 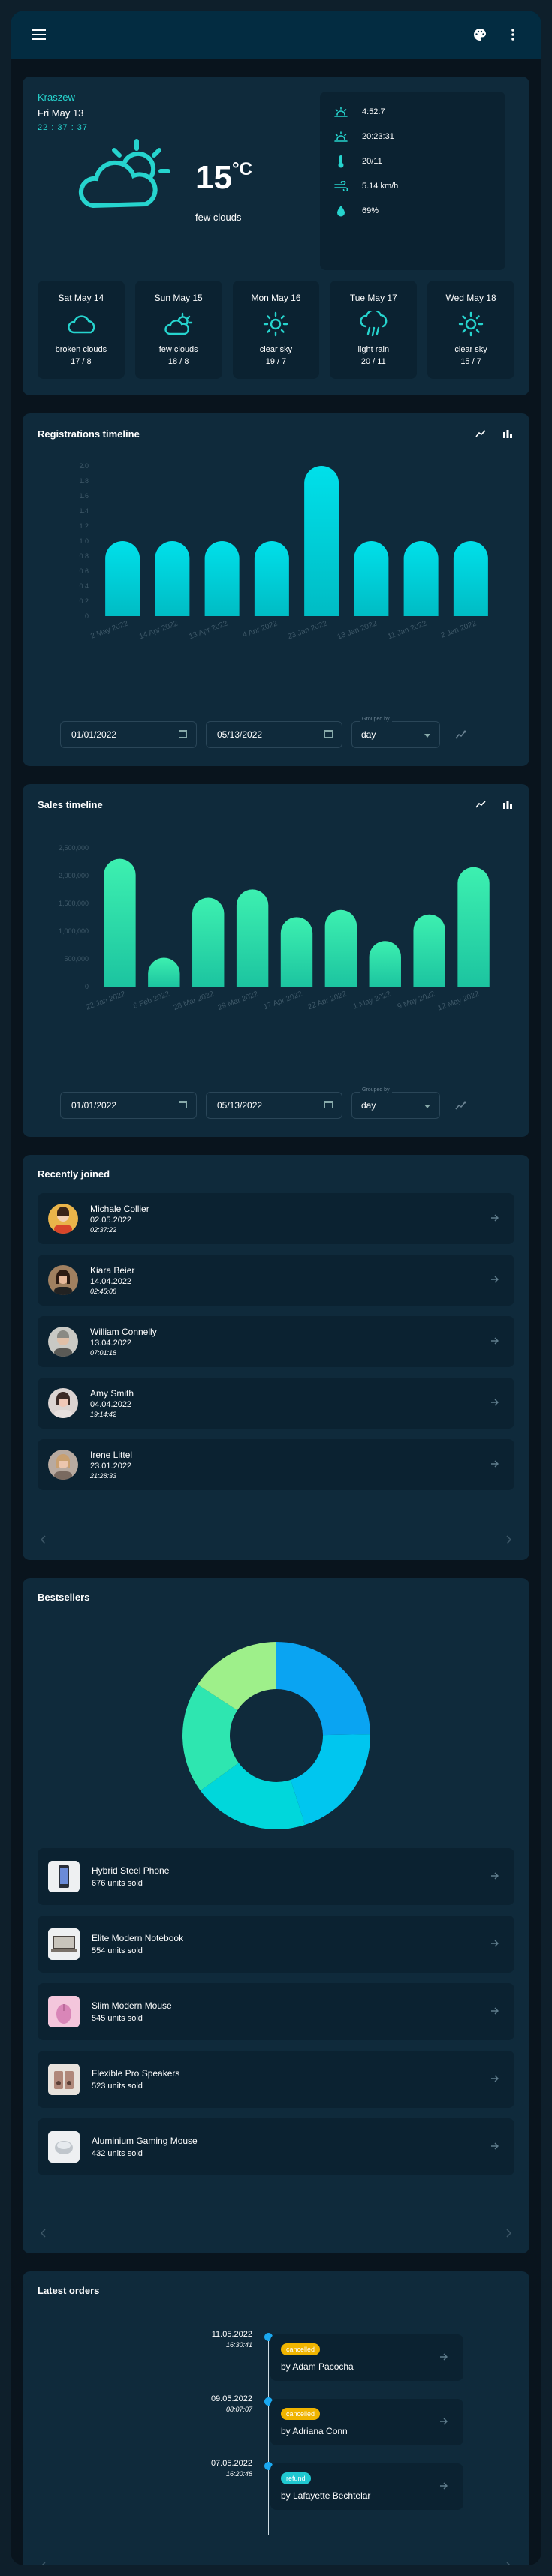 I want to click on y-tick-label: 2,500,000, so click(x=74, y=848).